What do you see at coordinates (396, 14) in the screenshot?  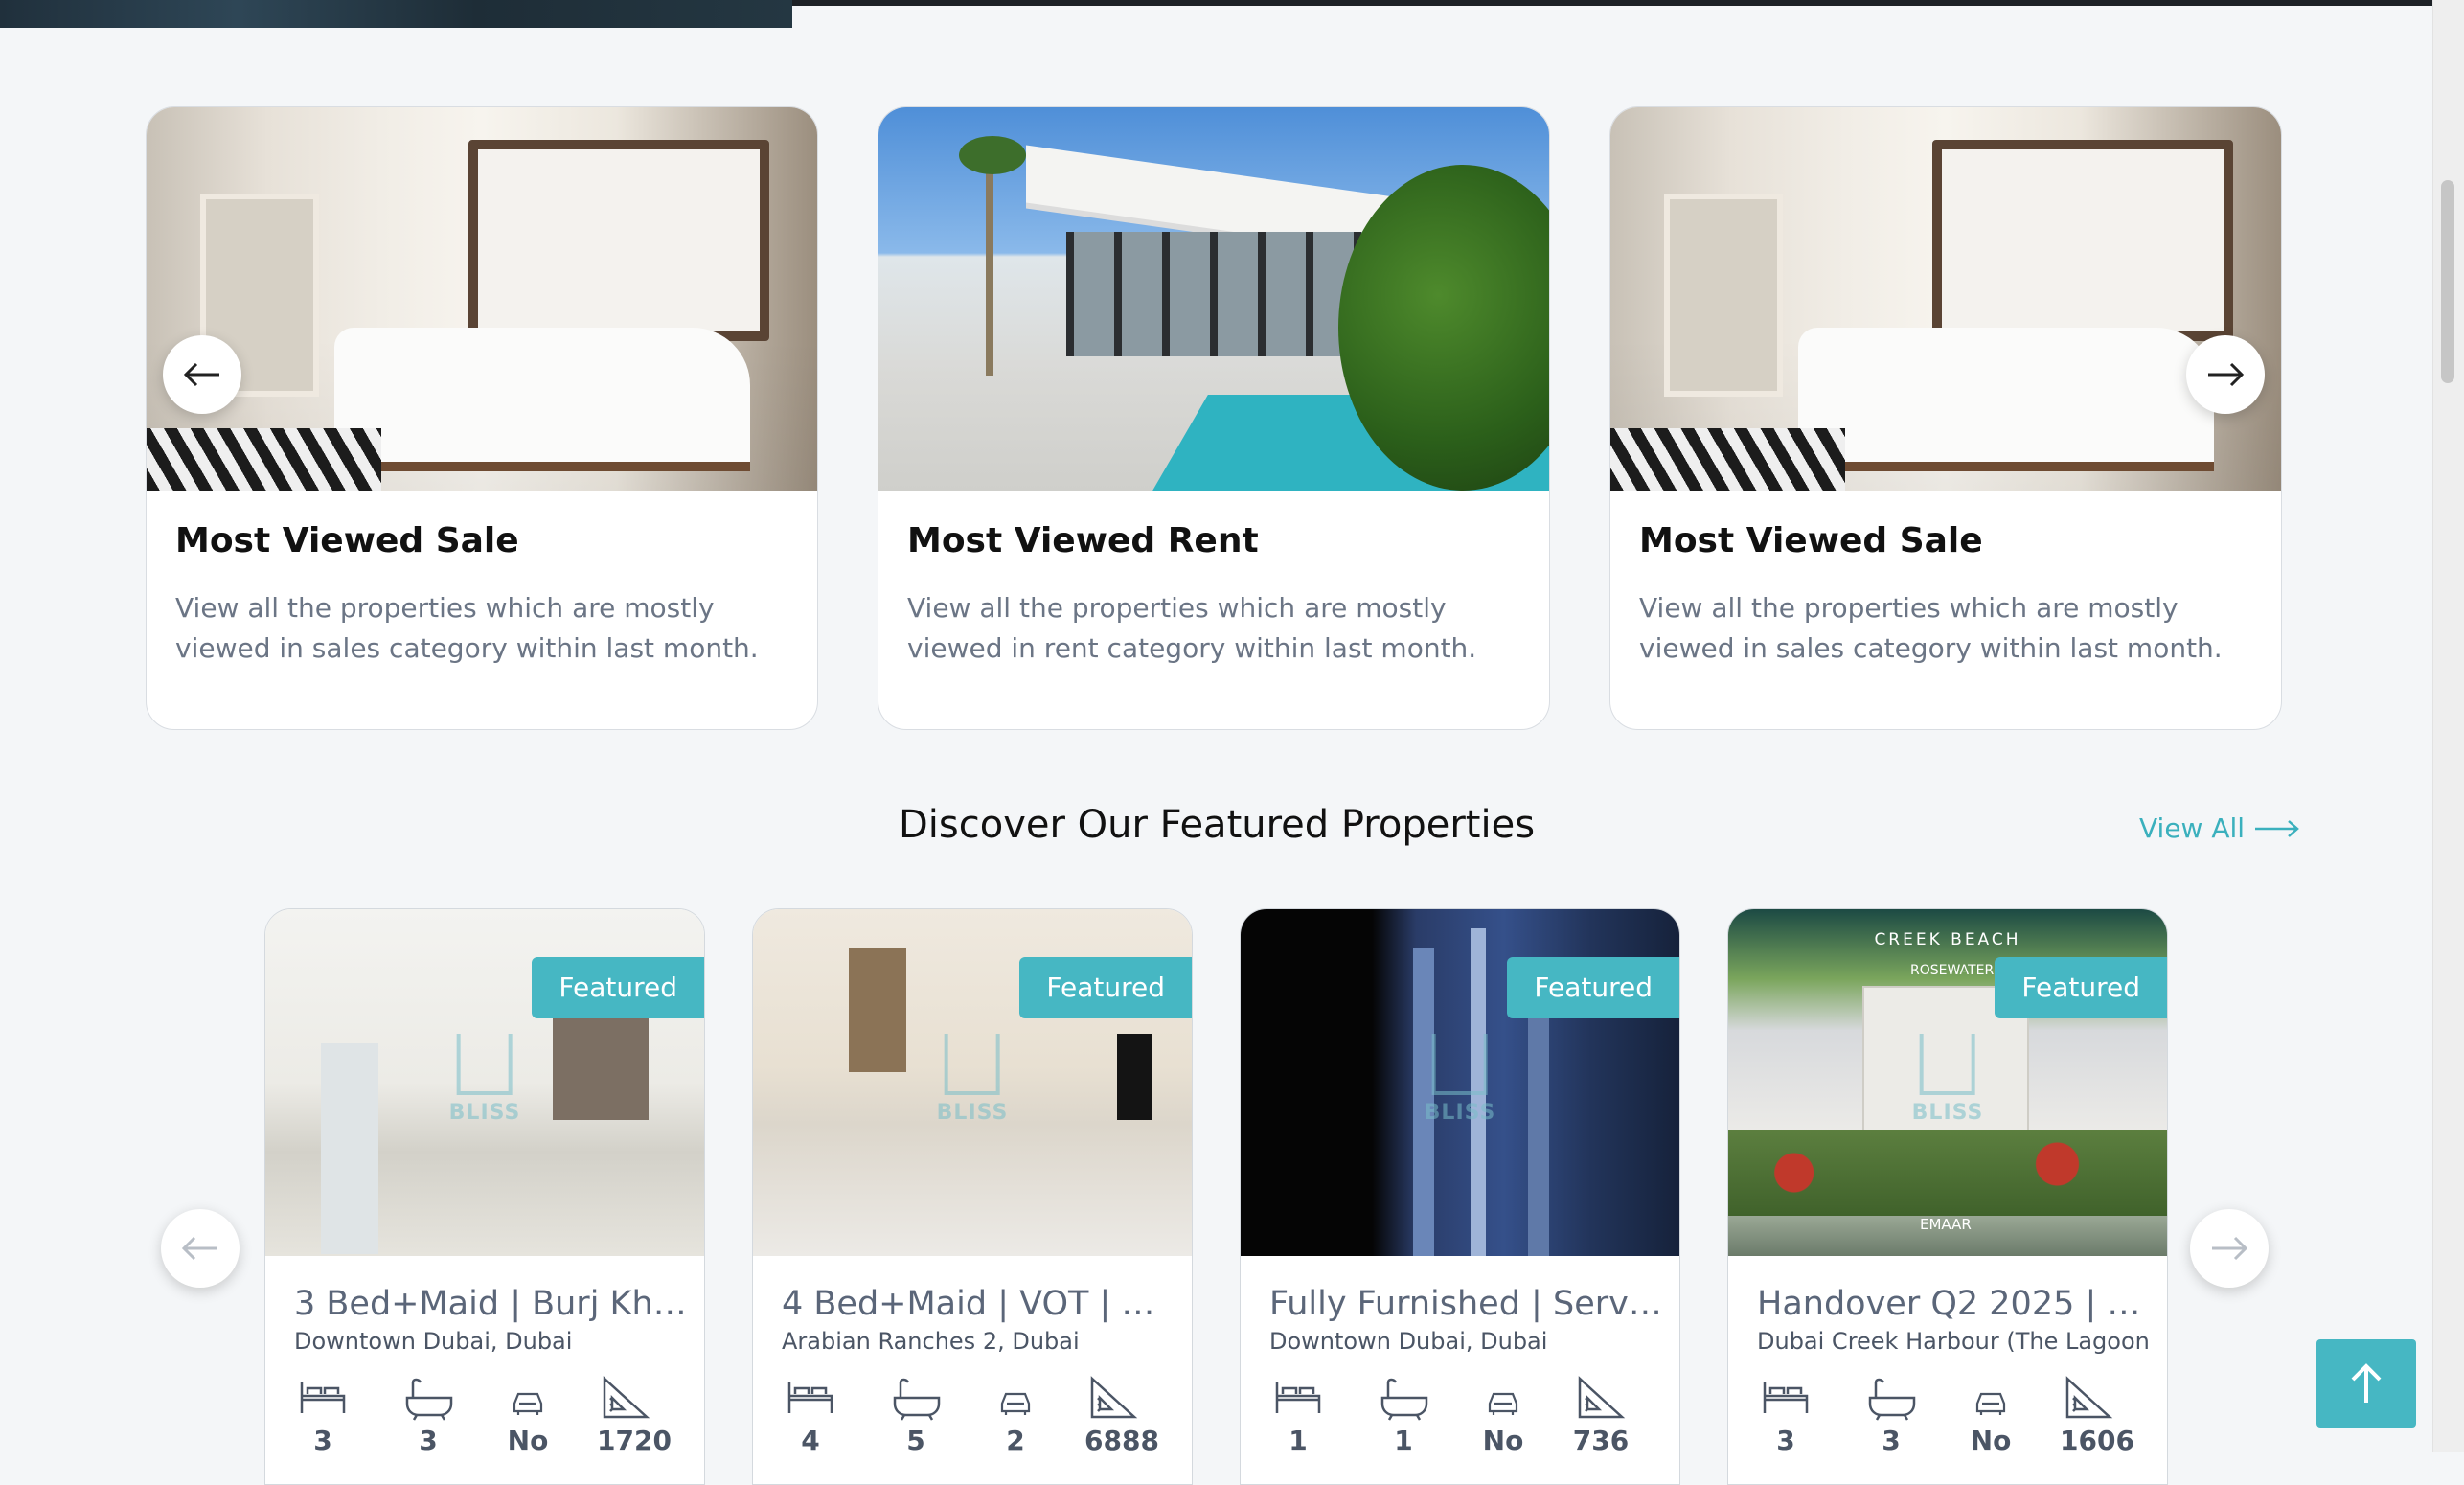 I see `header-image-edge` at bounding box center [396, 14].